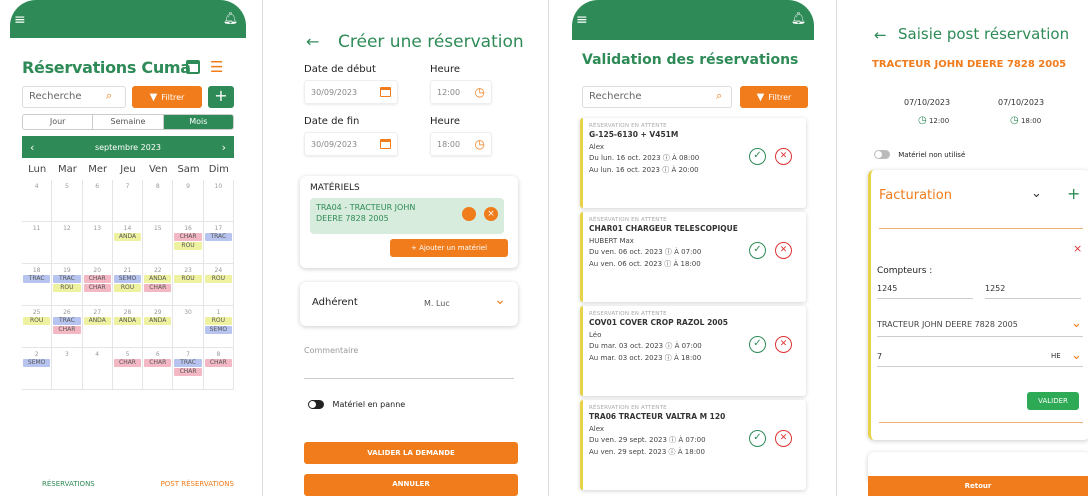 Image resolution: width=1088 pixels, height=496 pixels. I want to click on calendar-day-cell: 19 TRAC ROU, so click(67, 285).